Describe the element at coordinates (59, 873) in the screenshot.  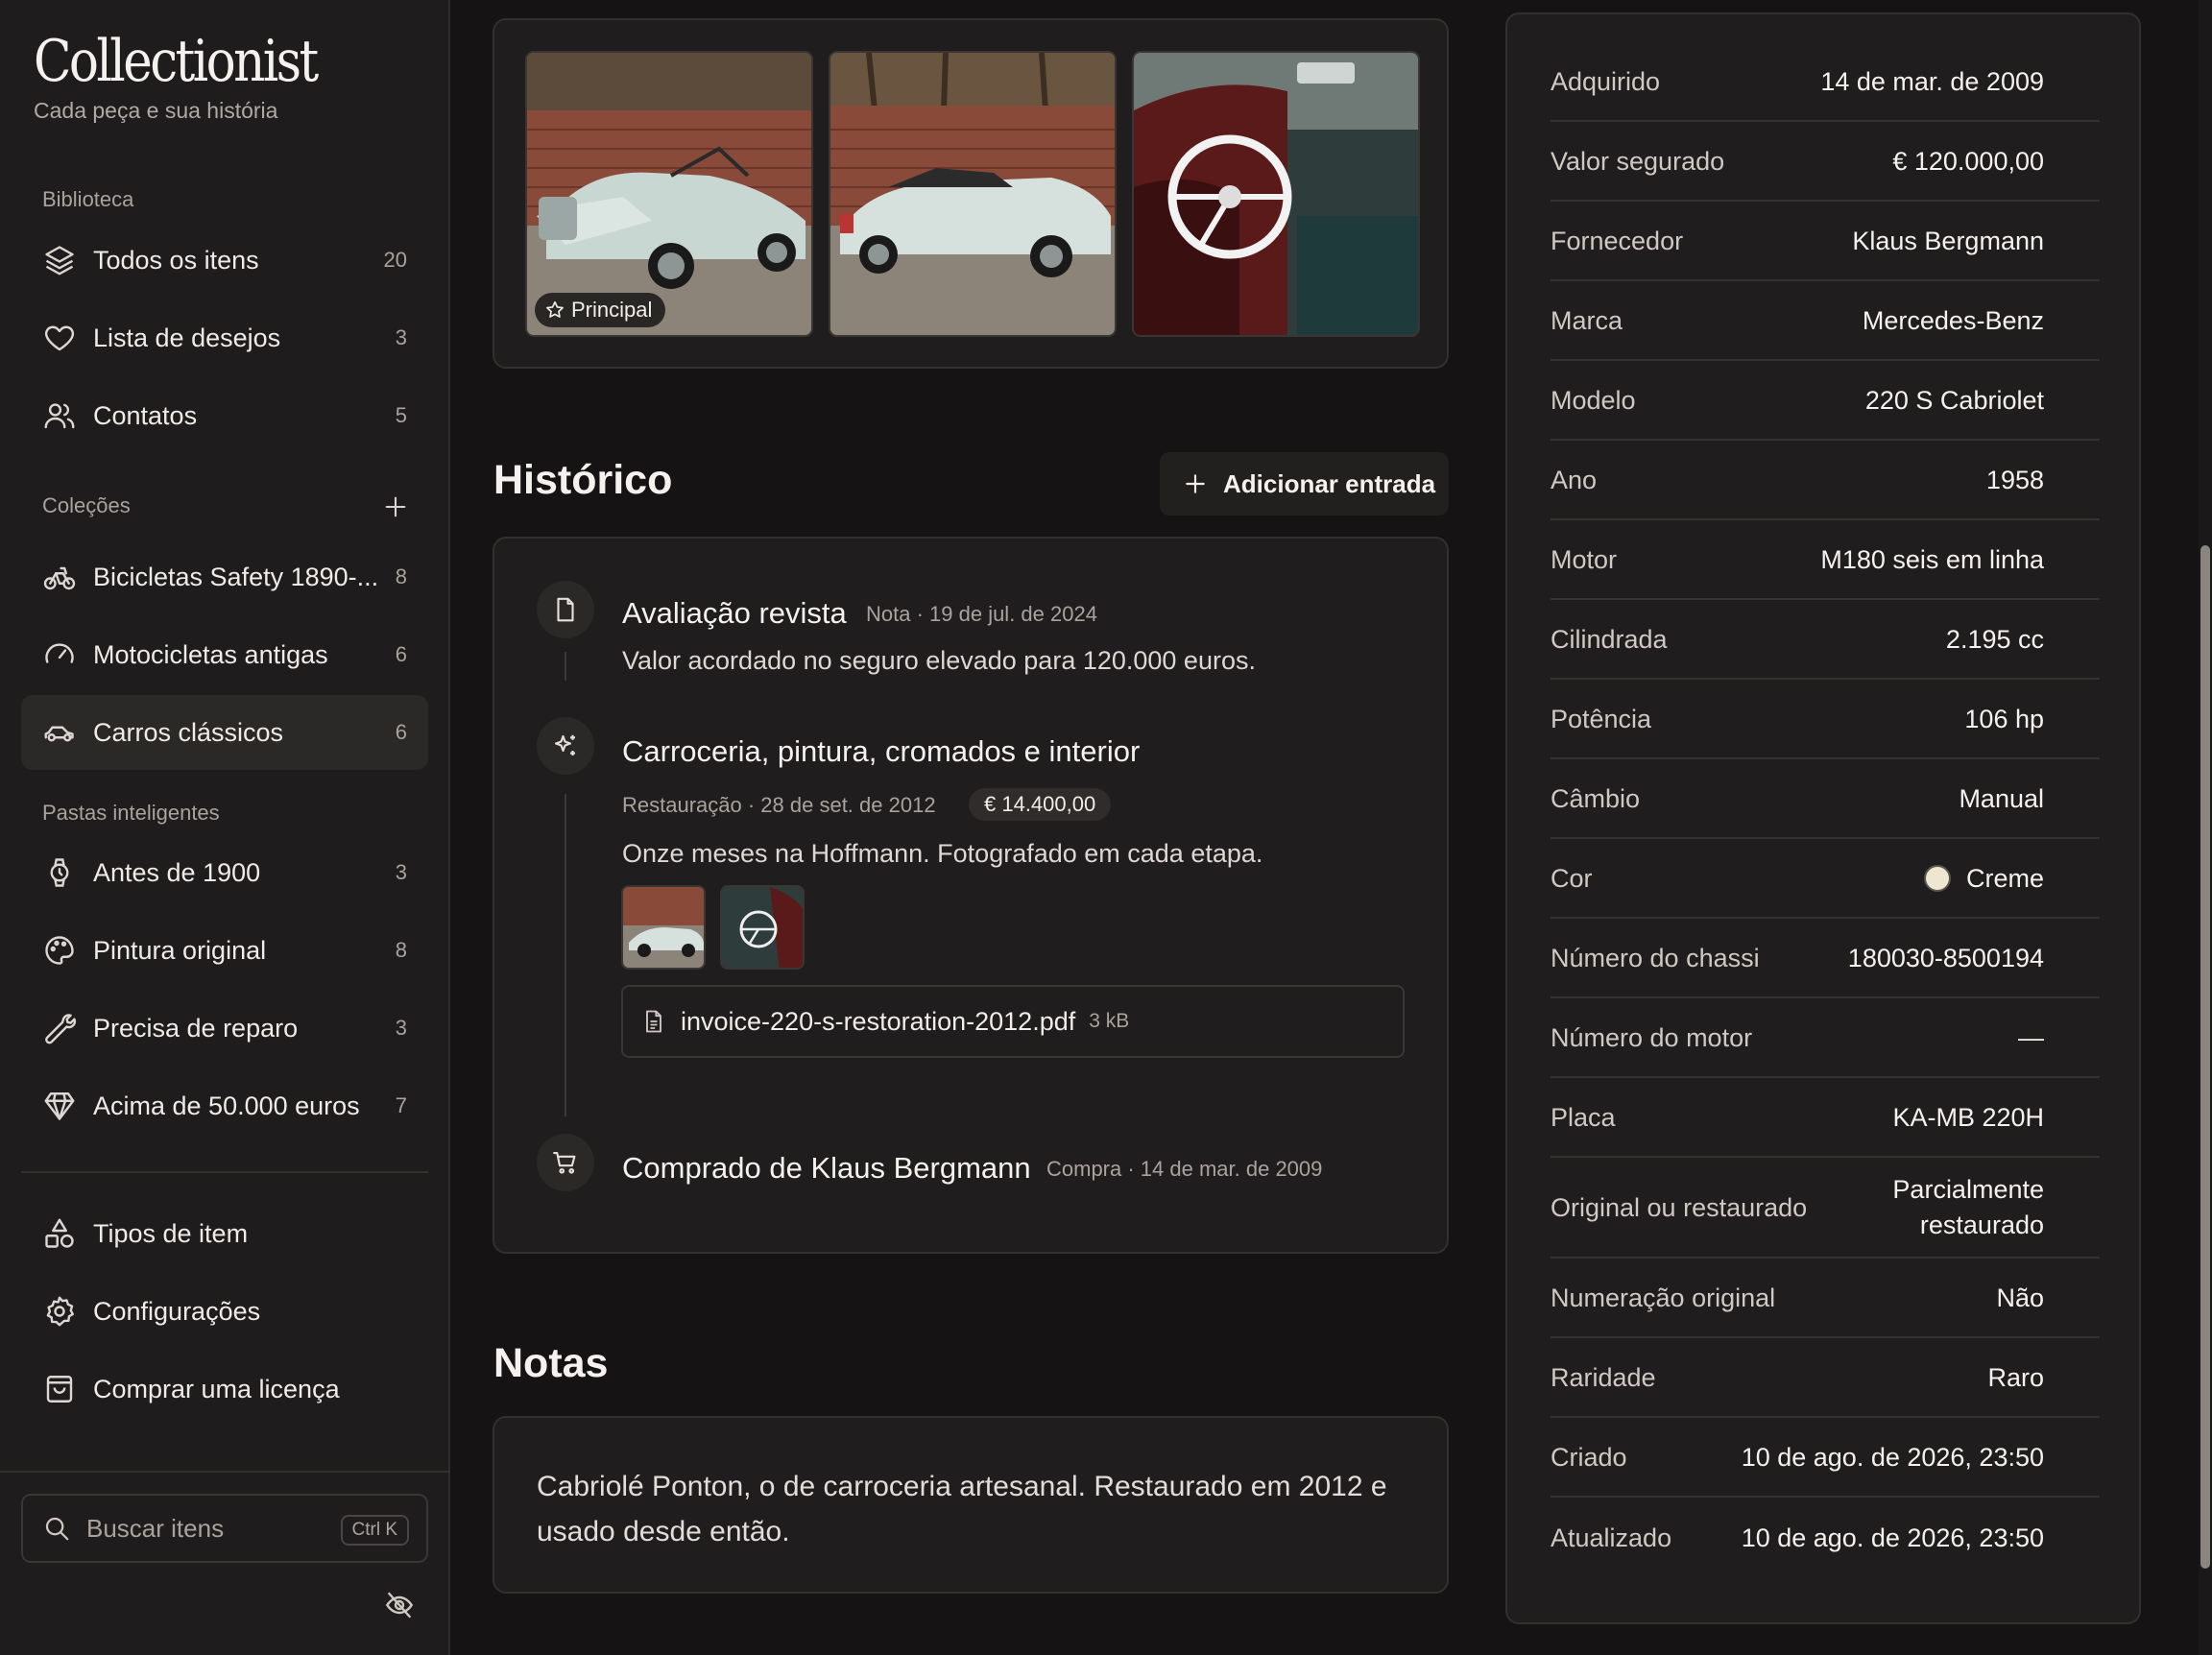
I see `watch-icon` at that location.